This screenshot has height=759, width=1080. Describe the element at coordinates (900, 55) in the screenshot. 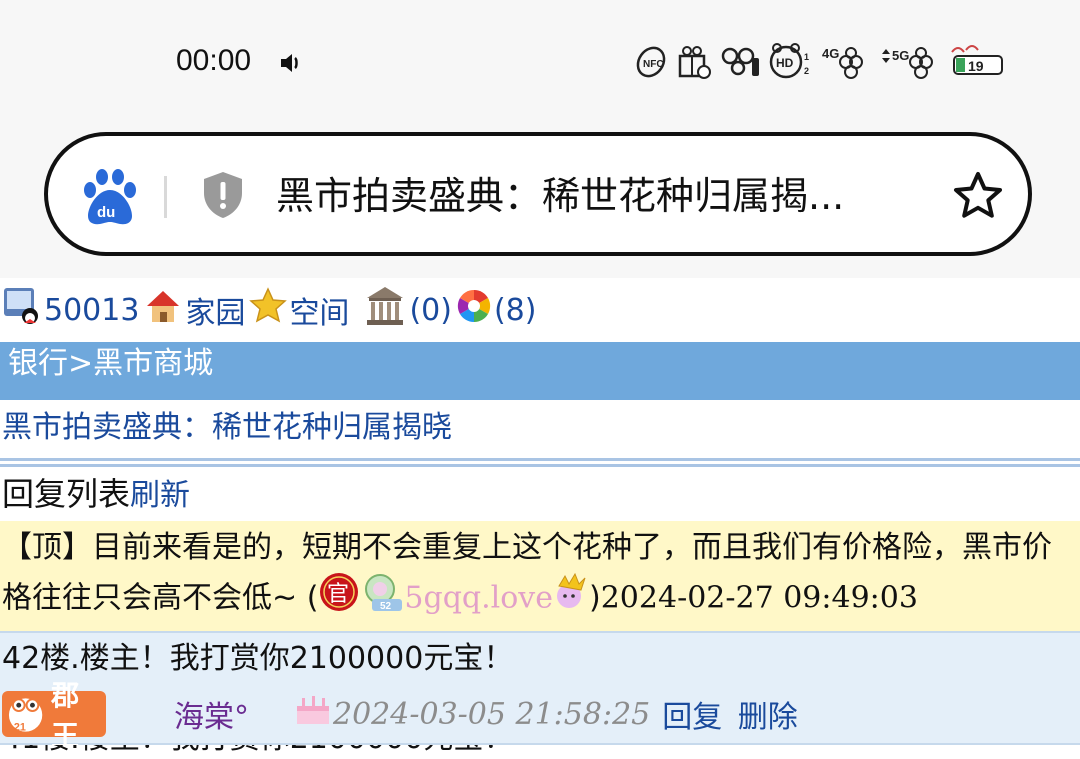

I see `svg-text: 5G` at that location.